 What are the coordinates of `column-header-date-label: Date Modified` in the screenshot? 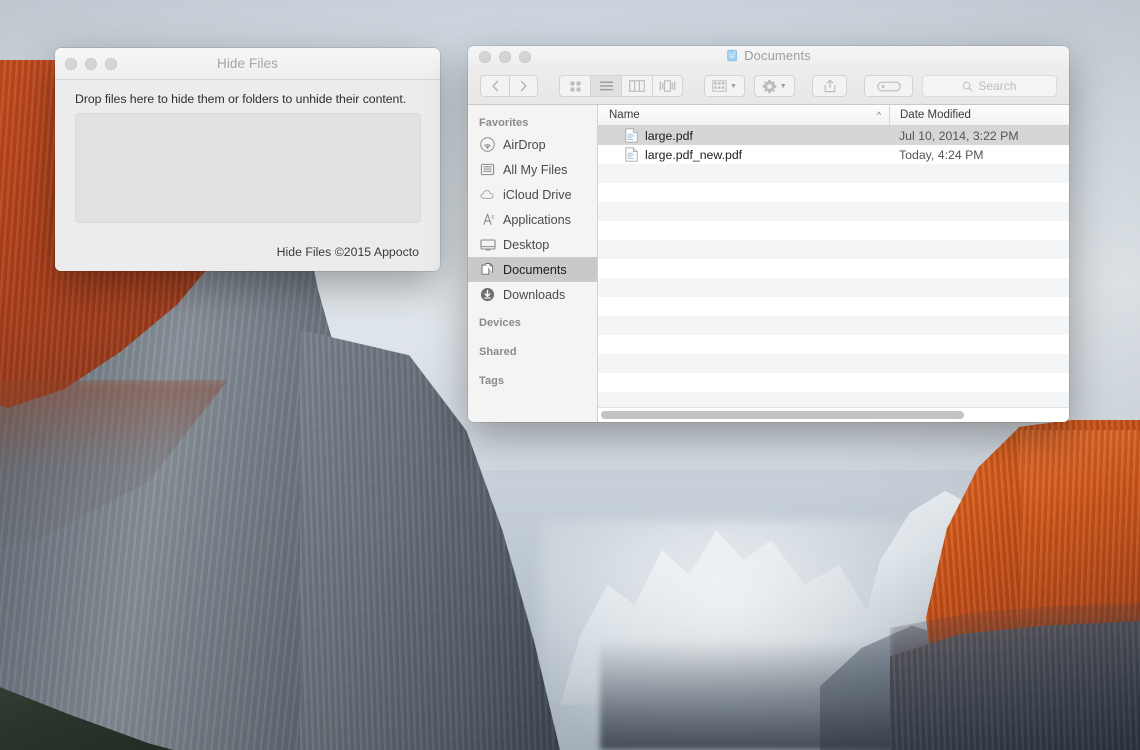 It's located at (935, 115).